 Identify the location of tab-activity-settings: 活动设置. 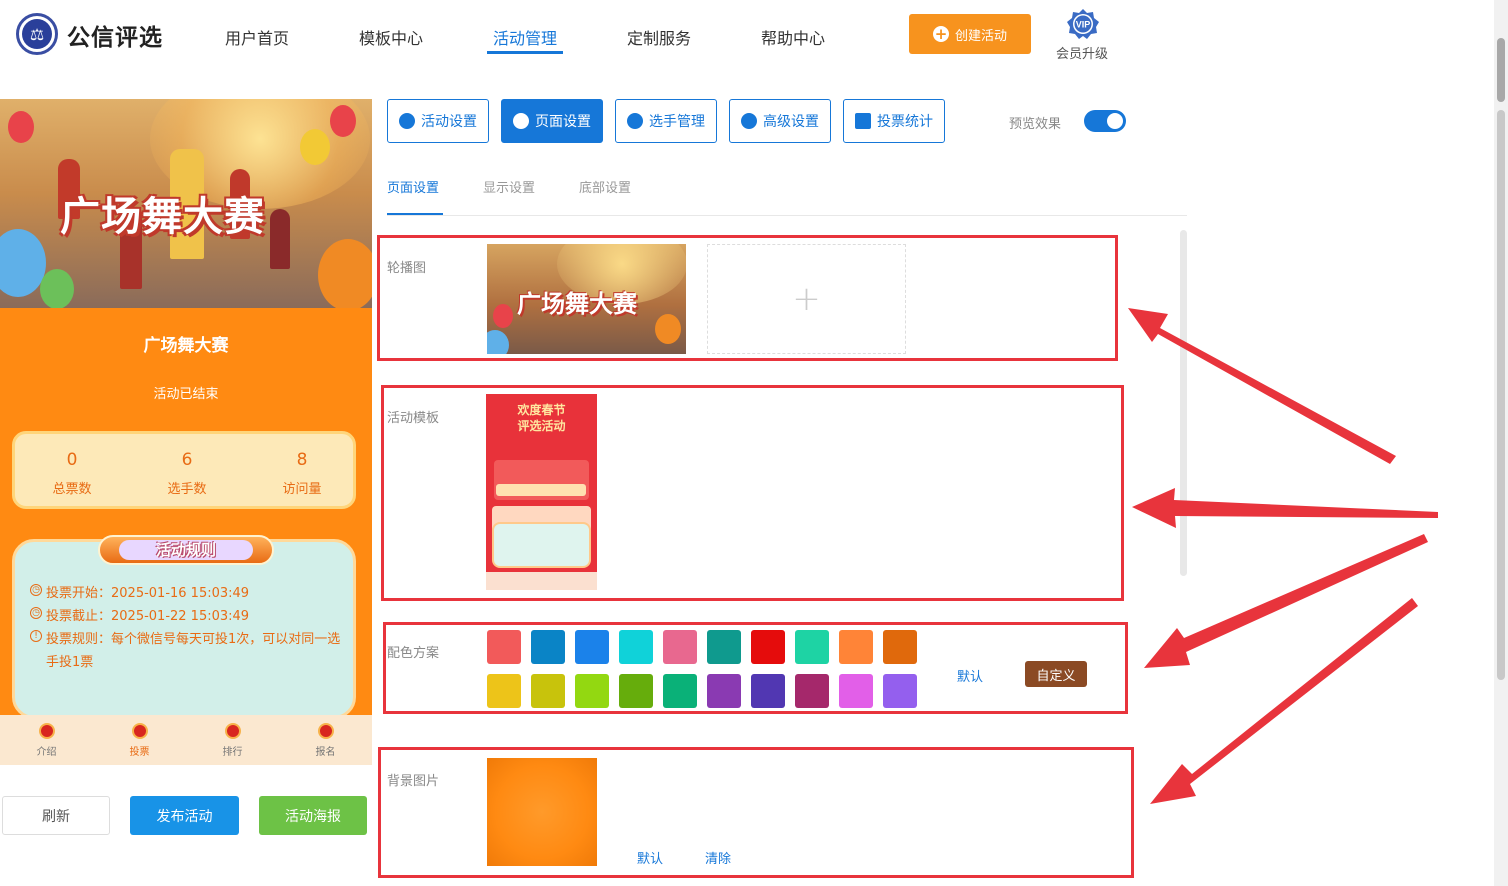
(438, 121).